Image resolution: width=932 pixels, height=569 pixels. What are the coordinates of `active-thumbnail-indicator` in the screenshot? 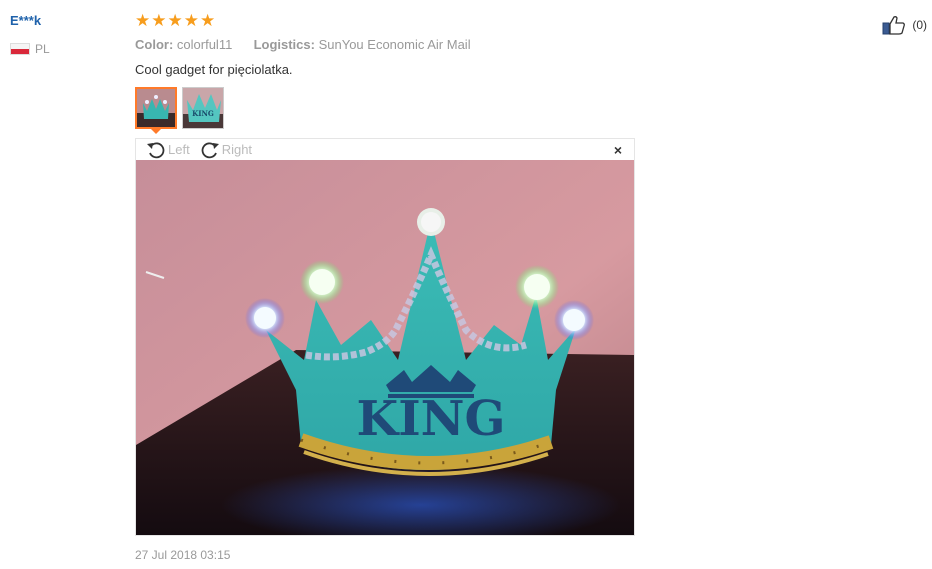 It's located at (156, 131).